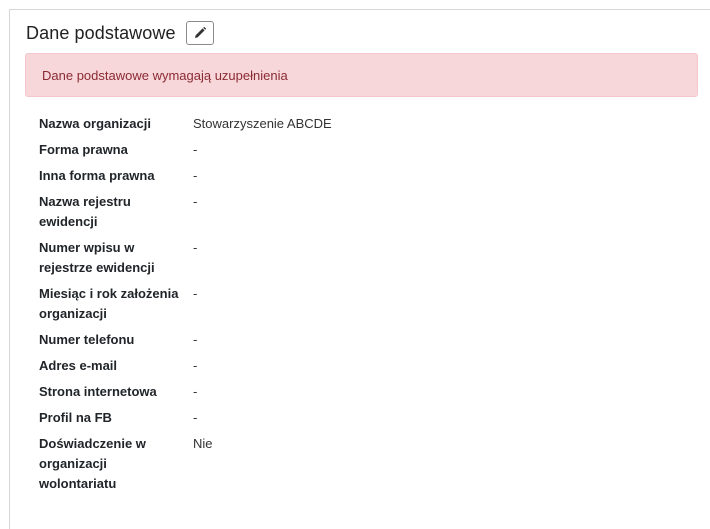  What do you see at coordinates (85, 211) in the screenshot?
I see `detail-label: Nazwa rejestru ewidencji` at bounding box center [85, 211].